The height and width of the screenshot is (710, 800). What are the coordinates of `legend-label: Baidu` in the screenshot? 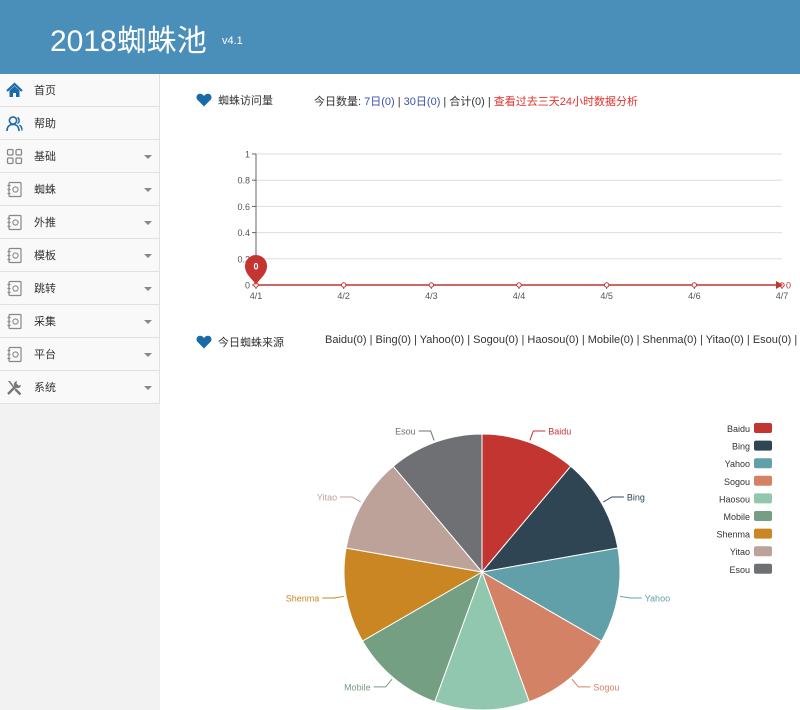 It's located at (738, 429).